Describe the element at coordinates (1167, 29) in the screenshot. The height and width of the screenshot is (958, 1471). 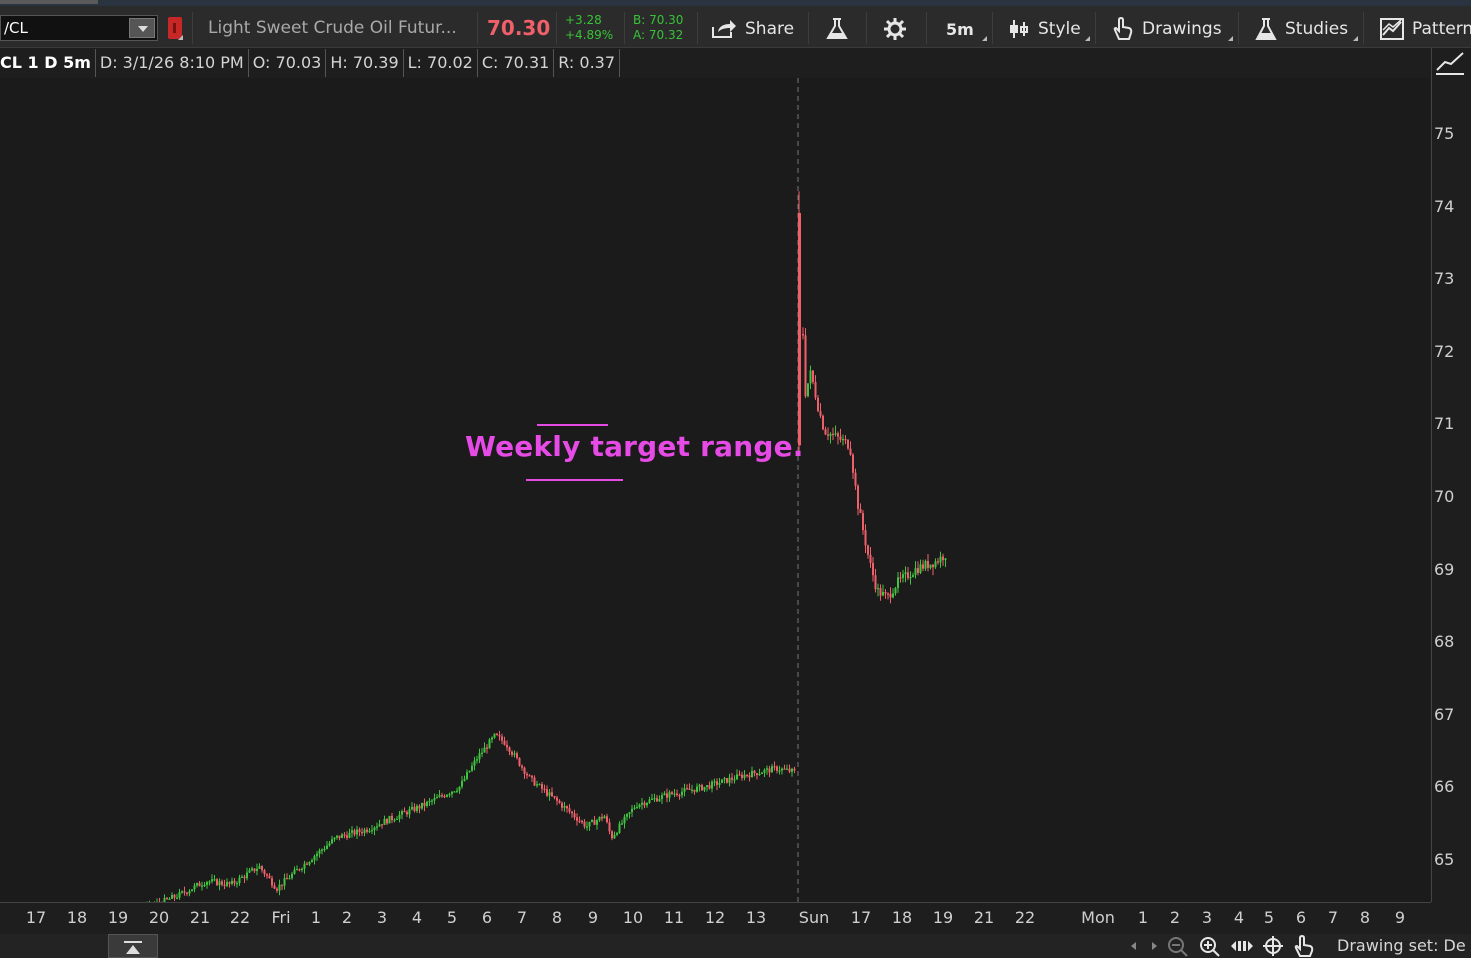
I see `drawings-button: Drawings` at that location.